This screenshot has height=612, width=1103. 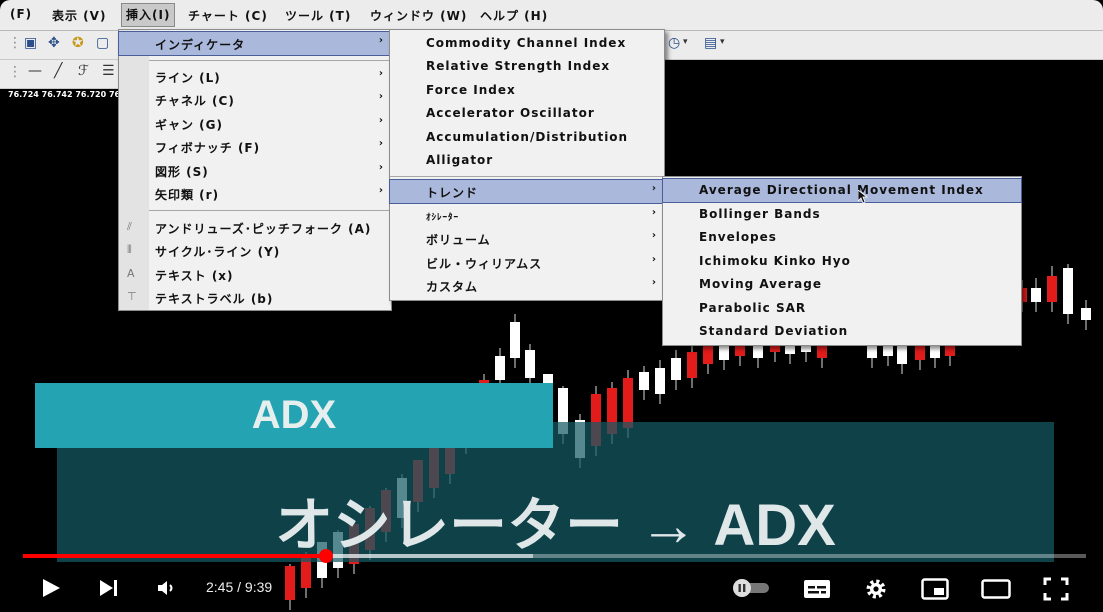 I want to click on menu-item-text: A テキスト (x), so click(x=255, y=274).